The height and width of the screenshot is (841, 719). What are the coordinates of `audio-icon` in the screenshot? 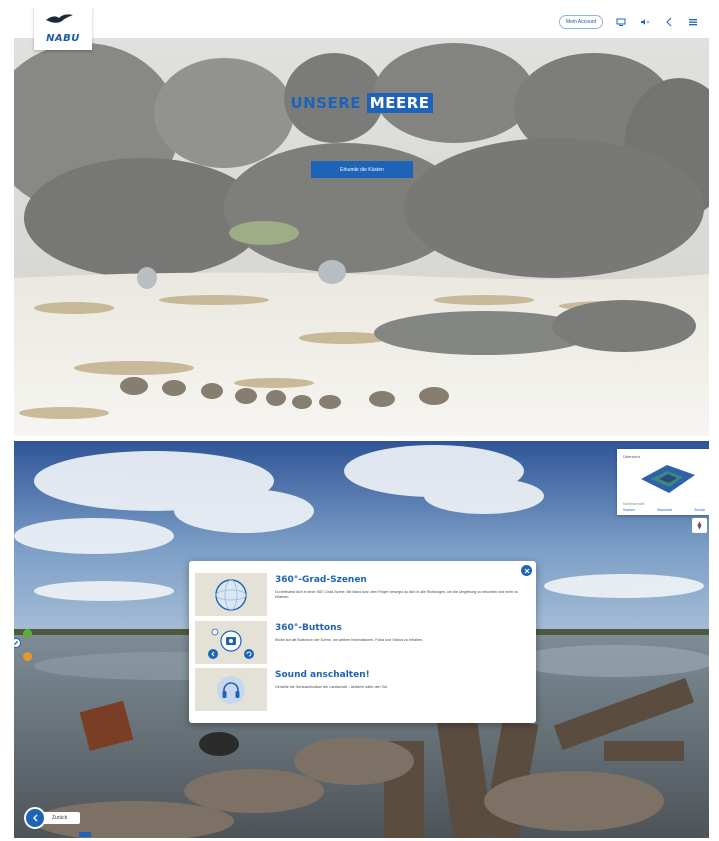 It's located at (645, 22).